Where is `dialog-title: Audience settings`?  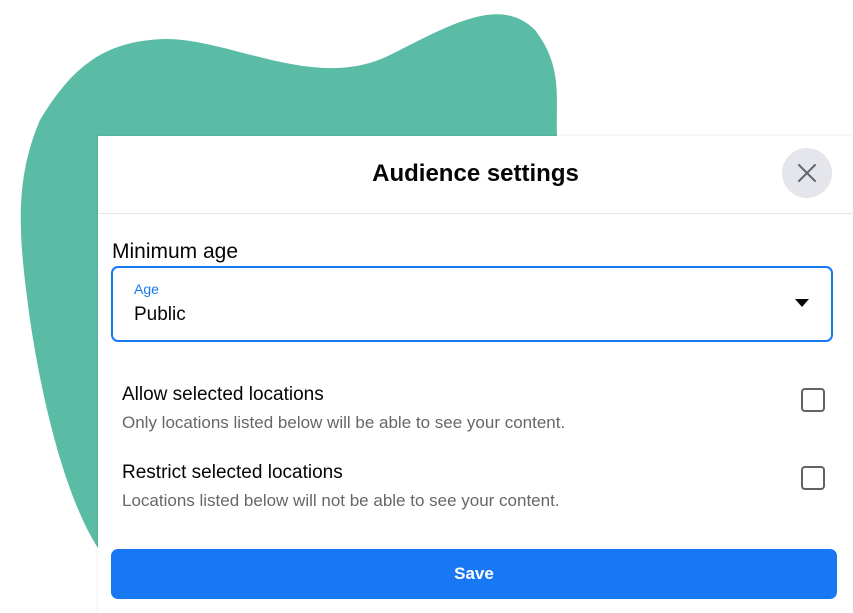 dialog-title: Audience settings is located at coordinates (475, 173).